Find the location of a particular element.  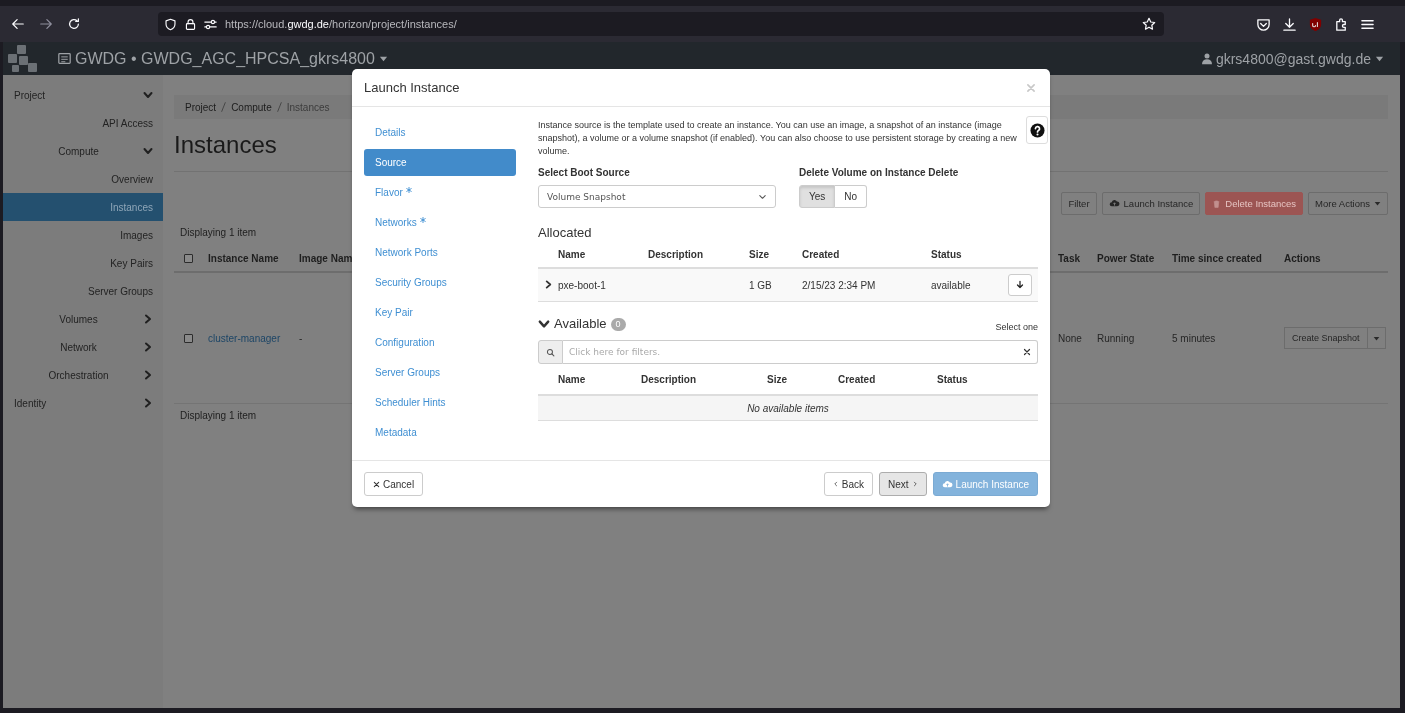

boot-source-select: Volume Snapshot is located at coordinates (657, 196).